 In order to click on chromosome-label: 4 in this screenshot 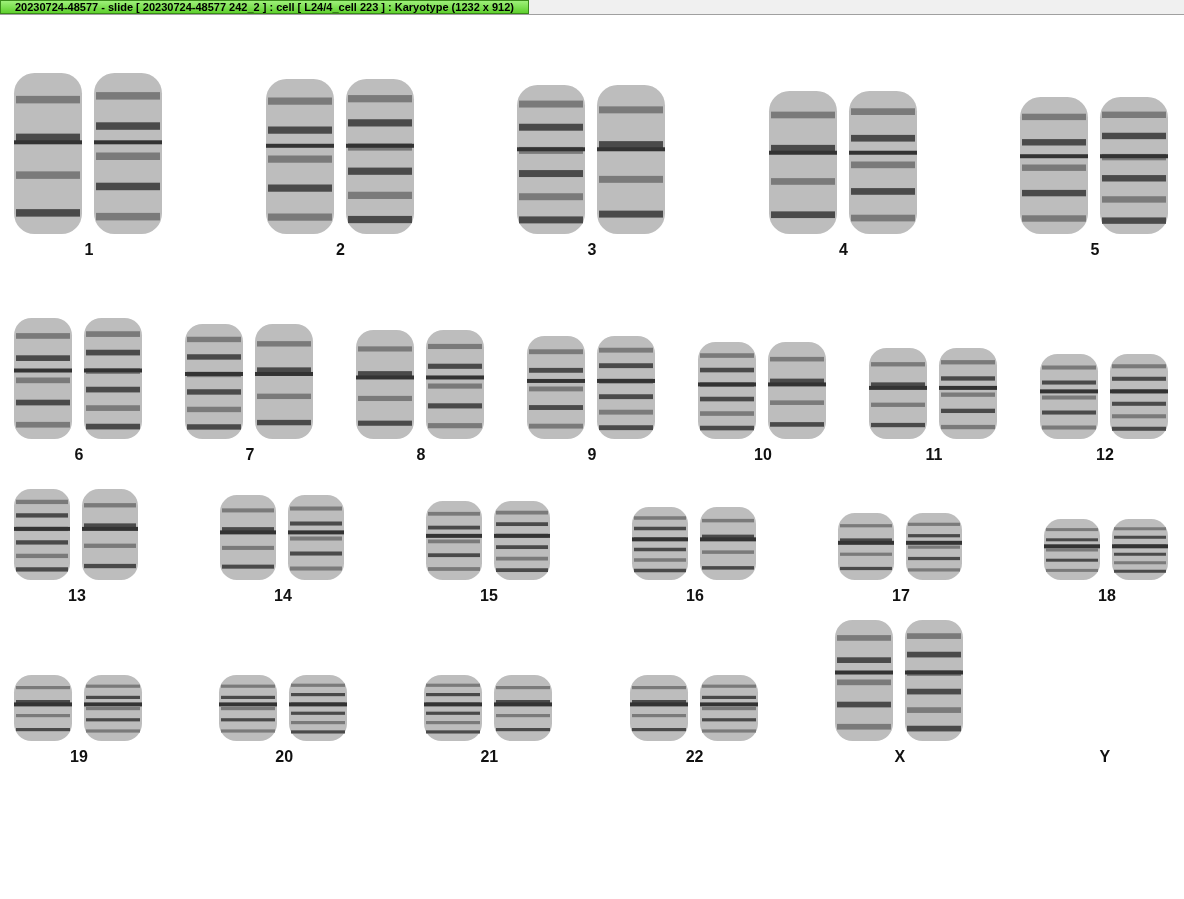, I will do `click(843, 250)`.